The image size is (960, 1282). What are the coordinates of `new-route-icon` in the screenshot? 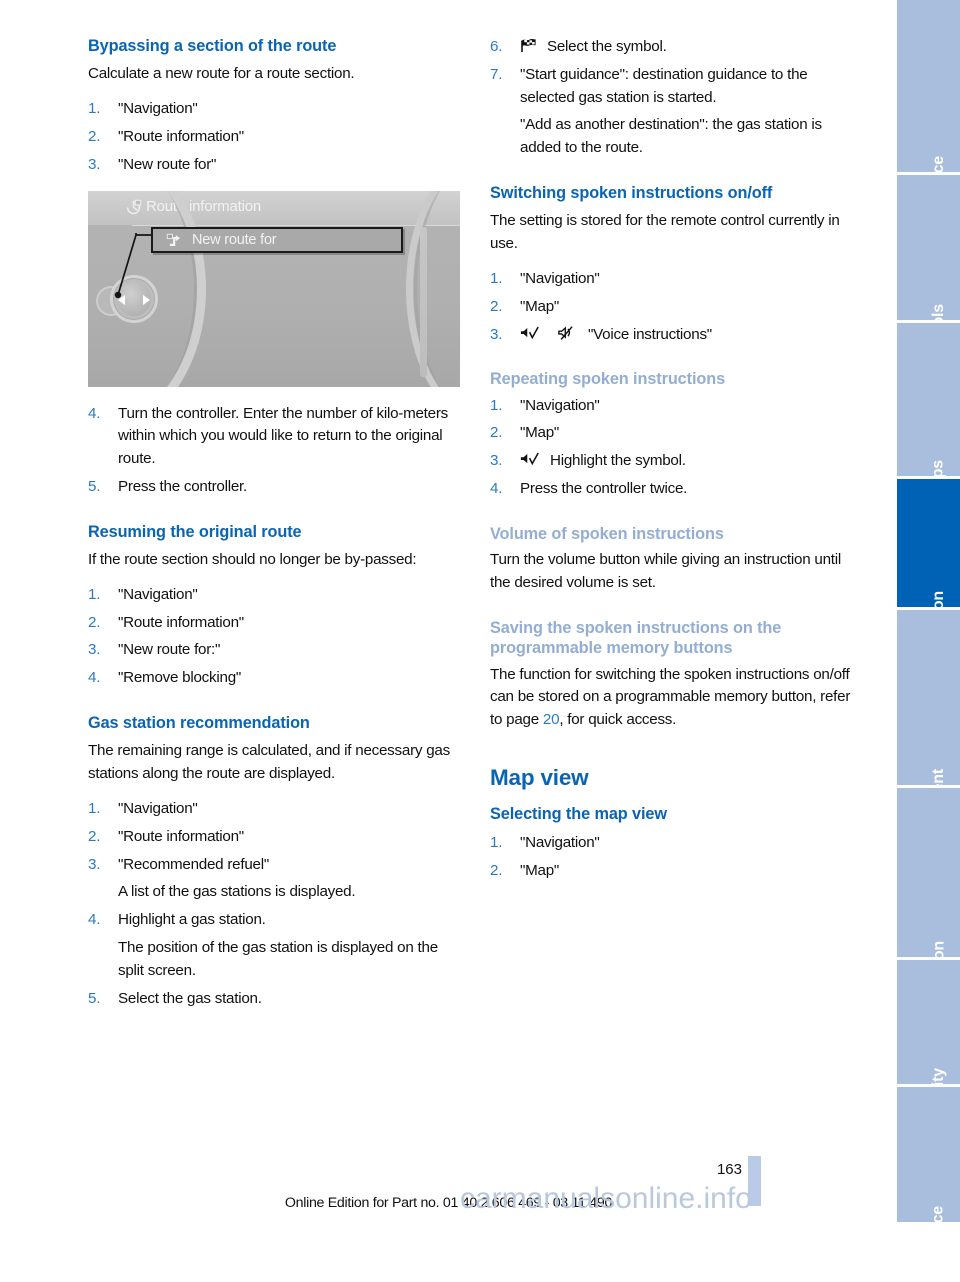 It's located at (173, 239).